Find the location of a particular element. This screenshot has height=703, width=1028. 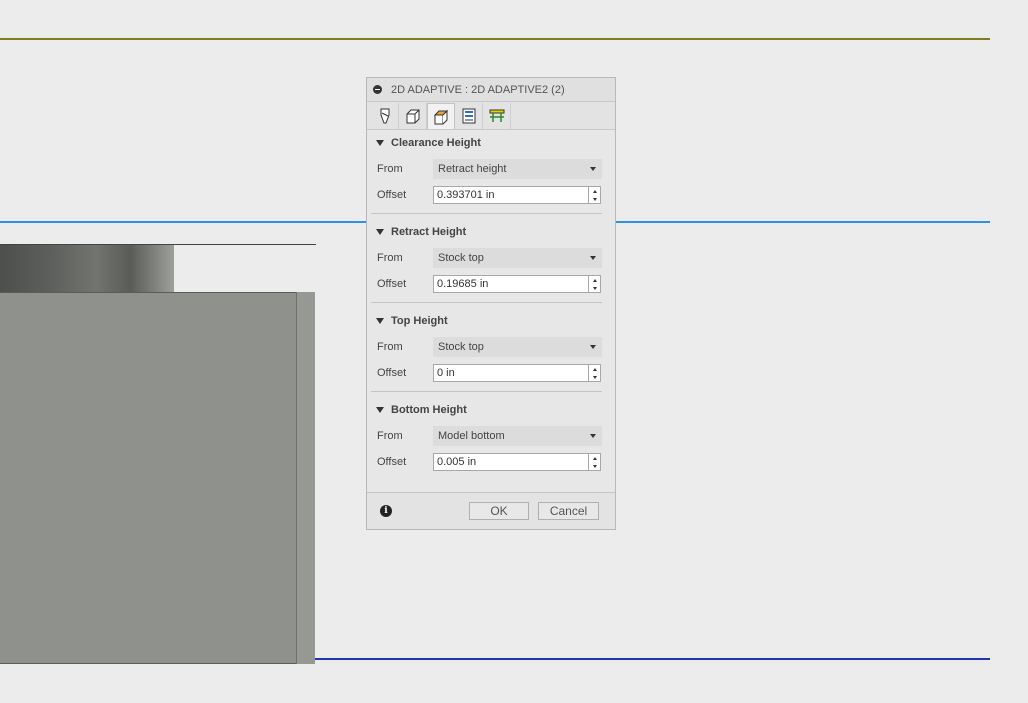

linking-icon is located at coordinates (496, 115).